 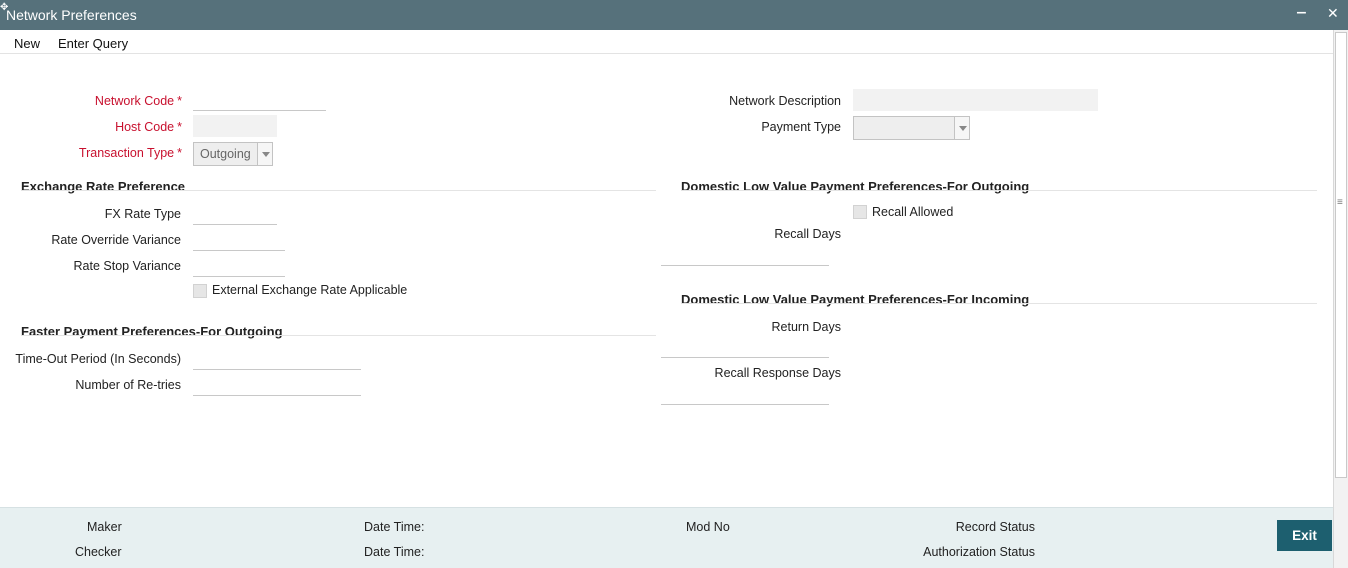 What do you see at coordinates (979, 552) in the screenshot?
I see `authorization-status-label: Authorization Status` at bounding box center [979, 552].